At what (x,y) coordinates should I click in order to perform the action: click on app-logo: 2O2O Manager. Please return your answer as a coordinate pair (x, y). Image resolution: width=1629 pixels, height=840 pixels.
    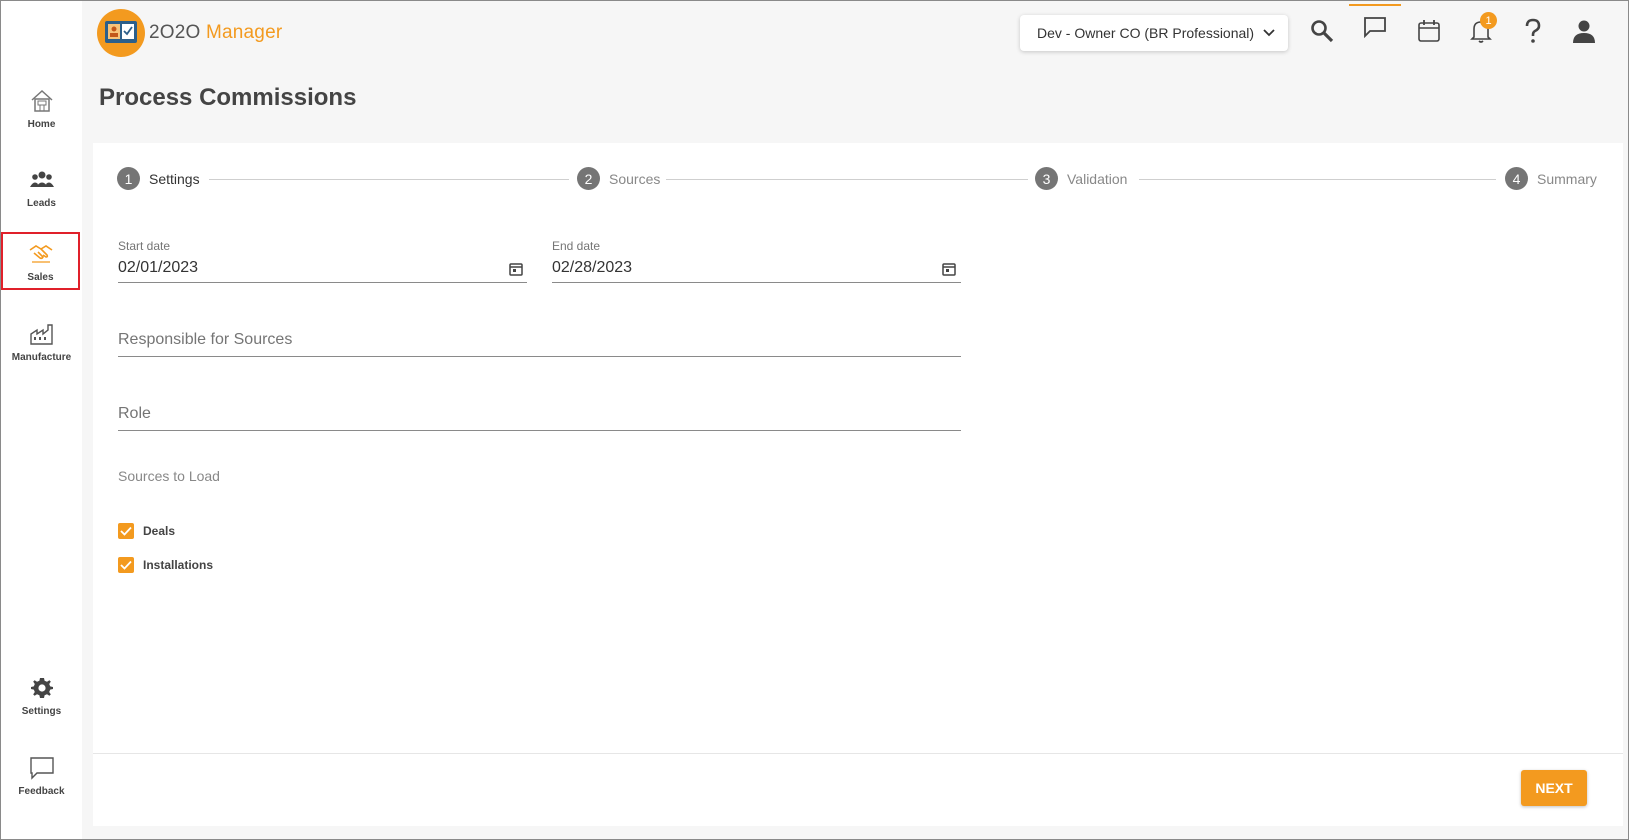
    Looking at the image, I should click on (189, 33).